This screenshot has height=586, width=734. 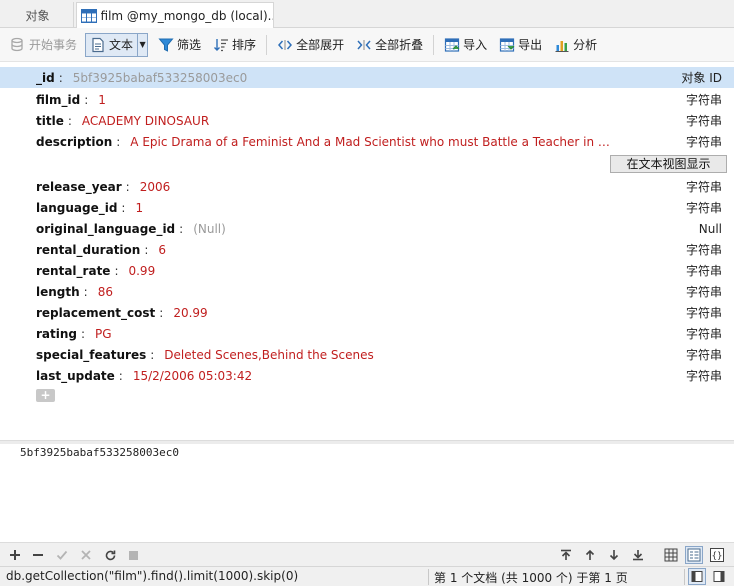 What do you see at coordinates (507, 45) in the screenshot?
I see `export-icon` at bounding box center [507, 45].